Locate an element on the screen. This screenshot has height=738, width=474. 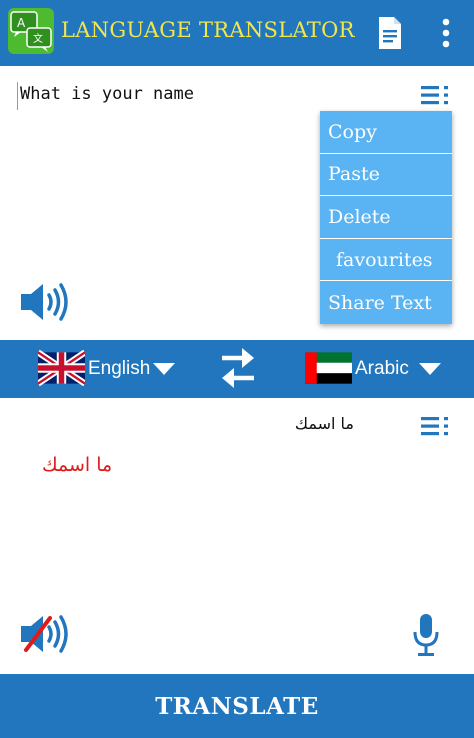
menu-item-favourites: favourites is located at coordinates (386, 260).